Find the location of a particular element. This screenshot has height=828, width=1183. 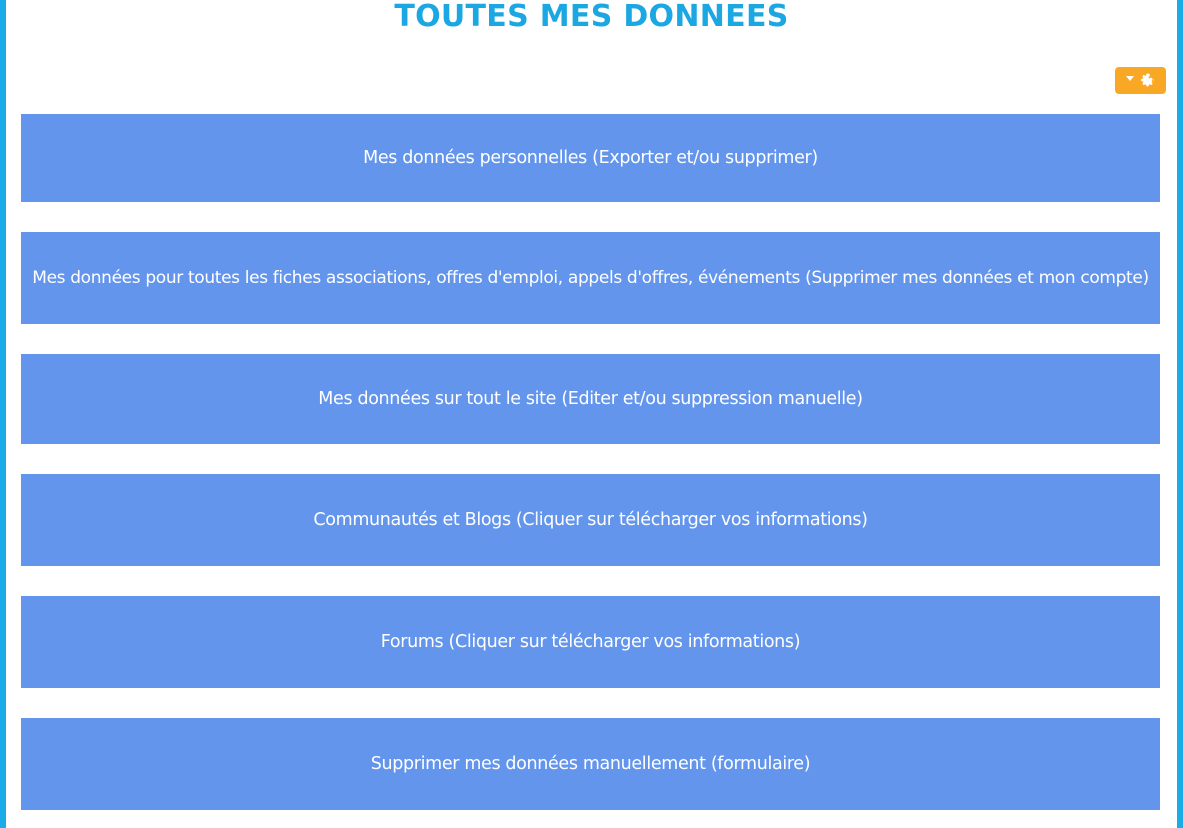

settings-dropdown-button is located at coordinates (1140, 80).